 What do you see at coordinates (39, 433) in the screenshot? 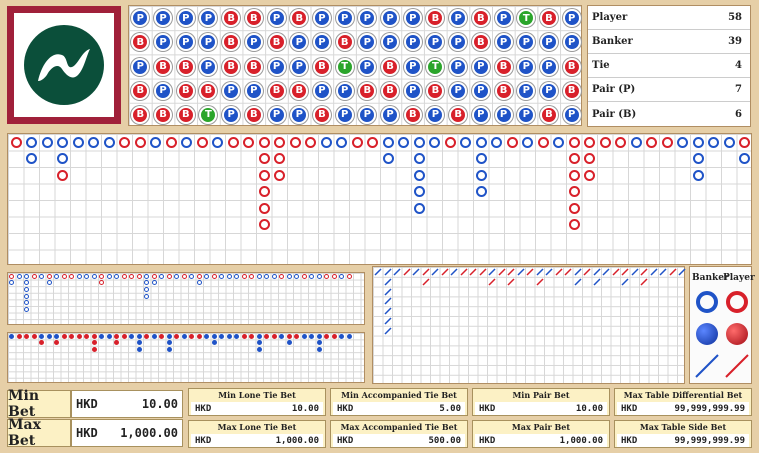
I see `max-bet-label: Max Bet` at bounding box center [39, 433].